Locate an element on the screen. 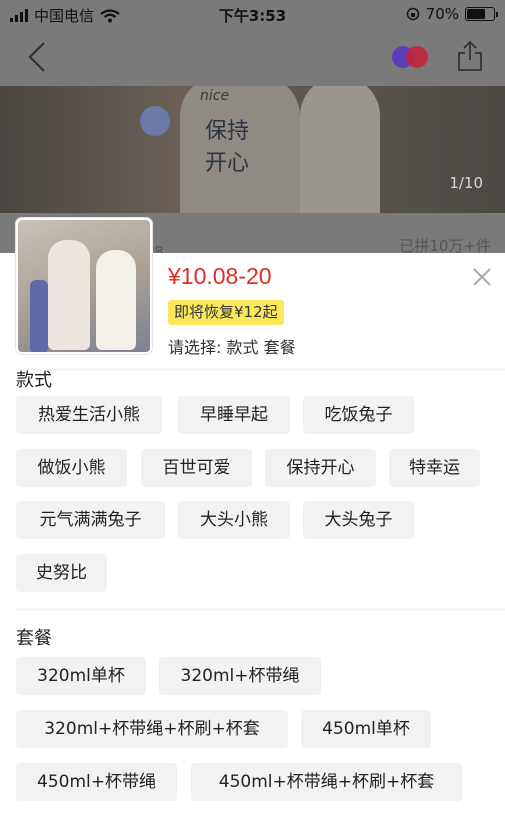 This screenshot has width=505, height=815. top-nav is located at coordinates (252, 57).